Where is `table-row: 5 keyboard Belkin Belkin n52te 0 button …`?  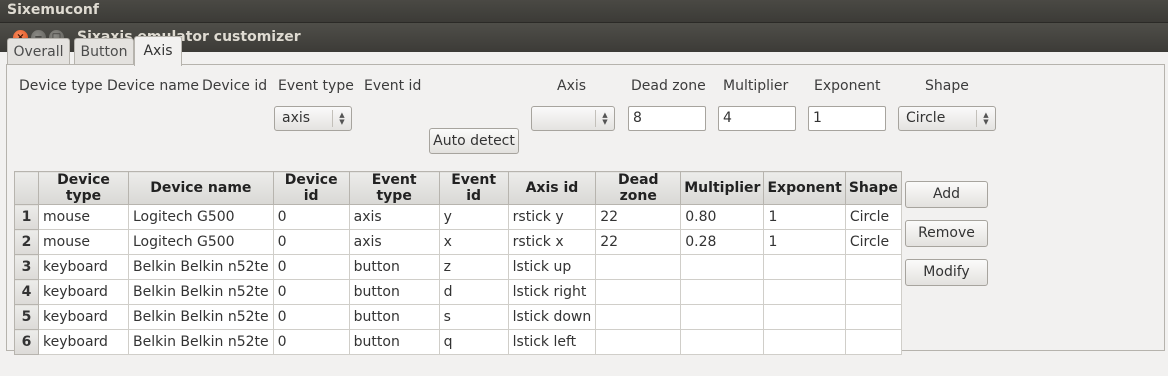
table-row: 5 keyboard Belkin Belkin n52te 0 button … is located at coordinates (458, 317).